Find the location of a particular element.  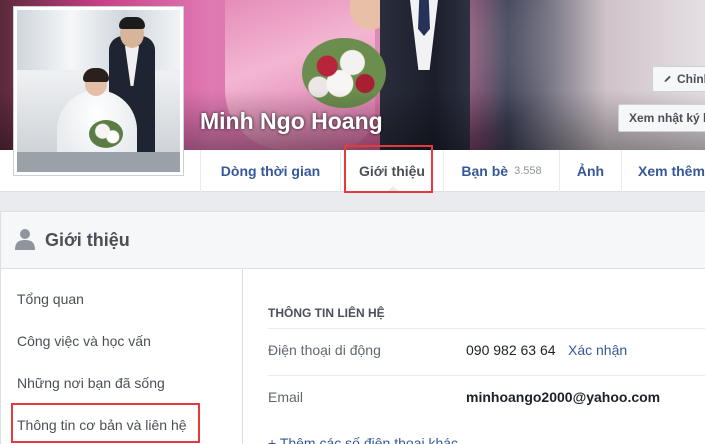

add-phone-link: + Thêm các số điện thoại khác is located at coordinates (363, 439).